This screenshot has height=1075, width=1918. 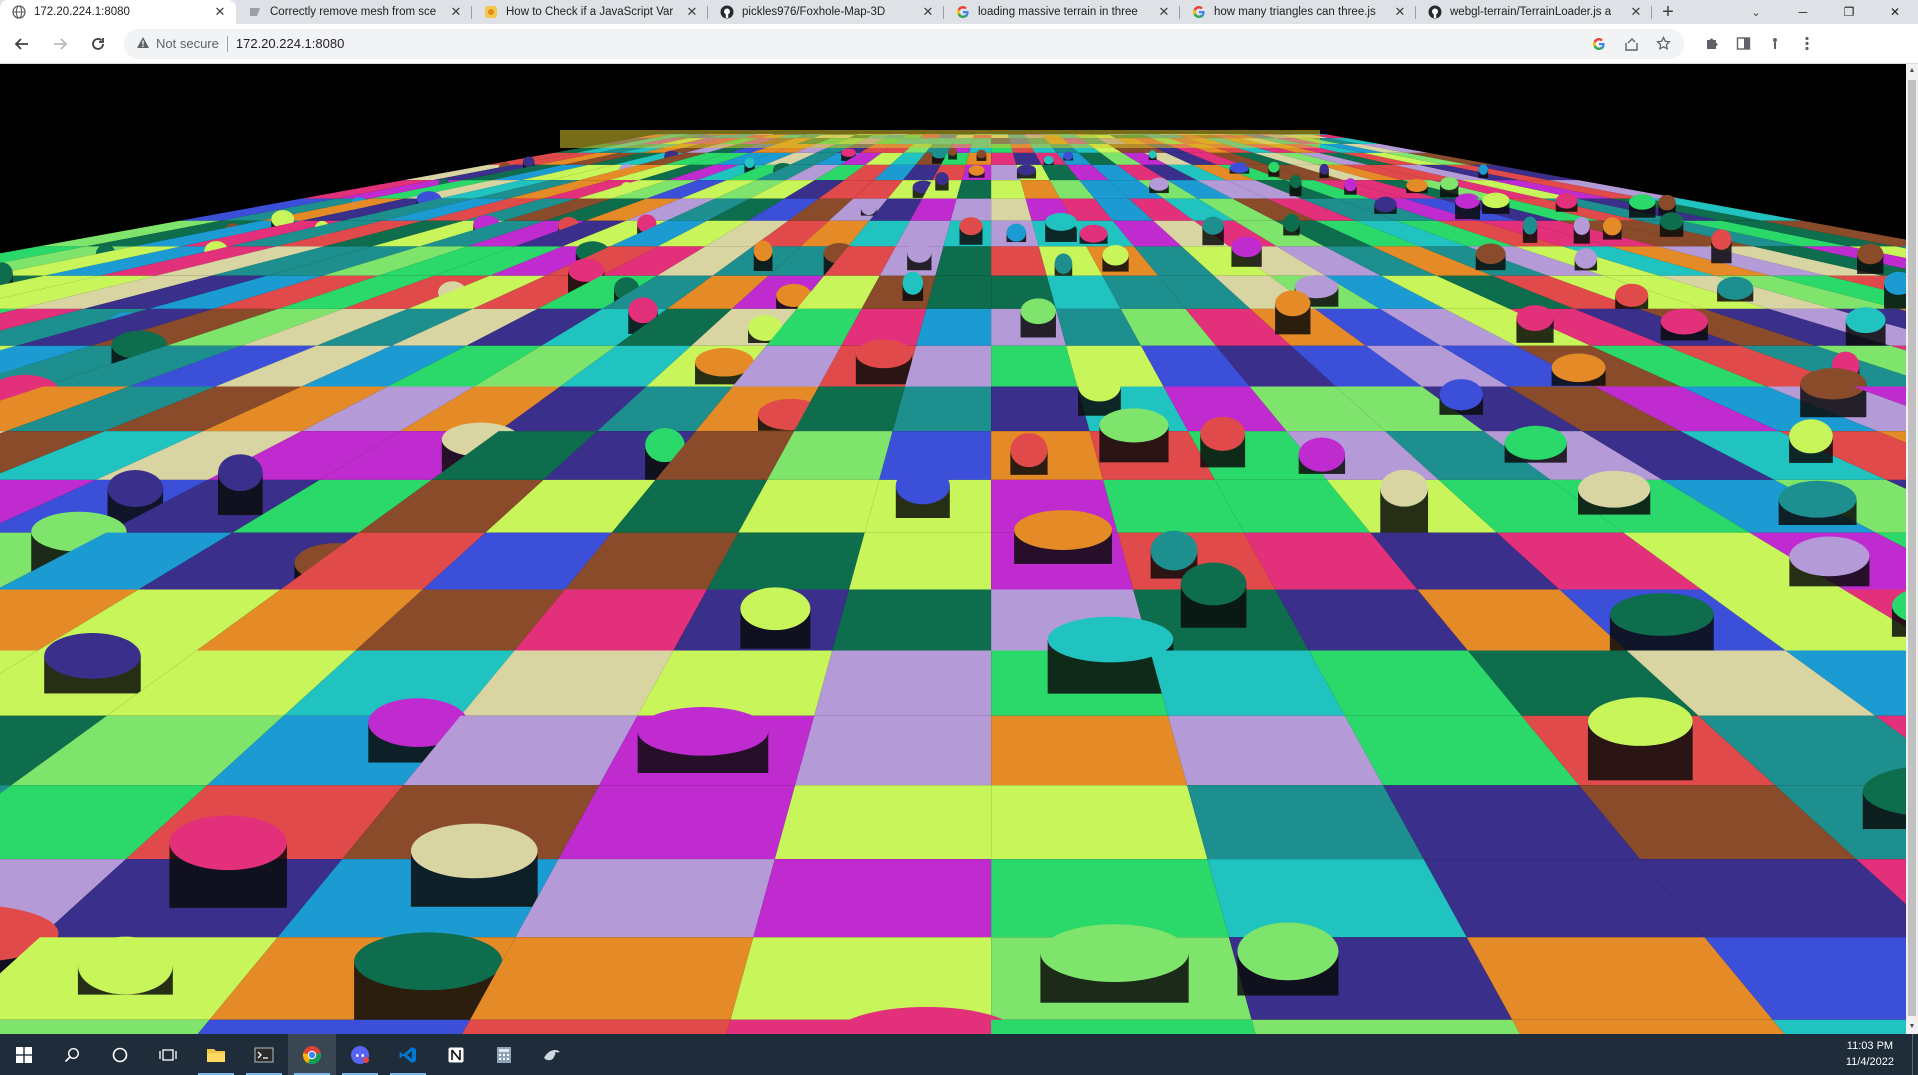 I want to click on tab-foxhole-map: pickles976/Foxhole-Map-3D ✕, so click(x=826, y=12).